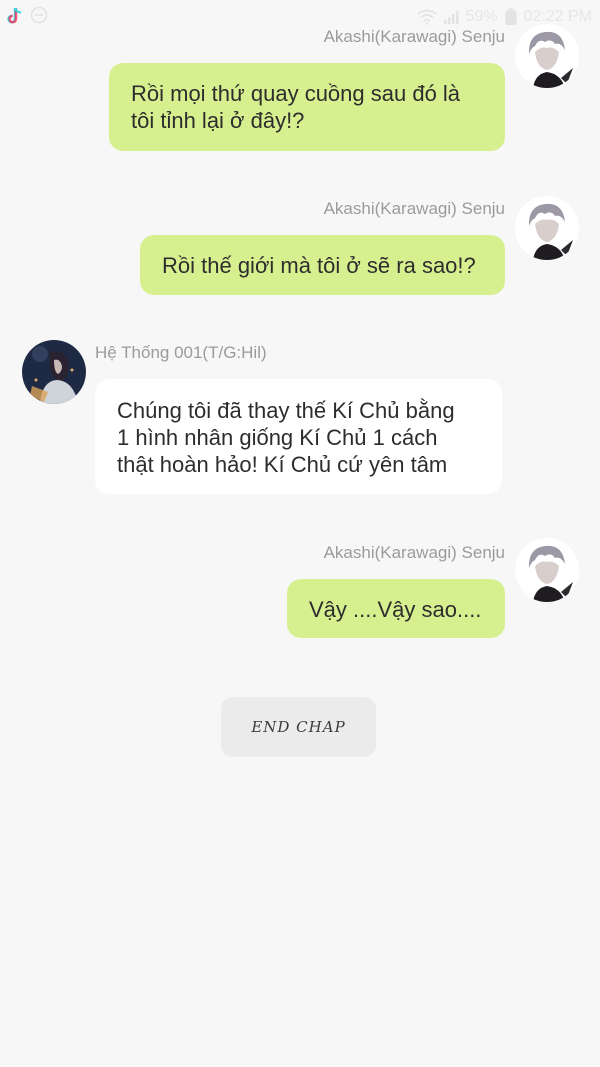 Image resolution: width=600 pixels, height=1067 pixels. I want to click on message-bubble: Rồi thế giới mà tôi ở sẽ ra sao!?, so click(322, 265).